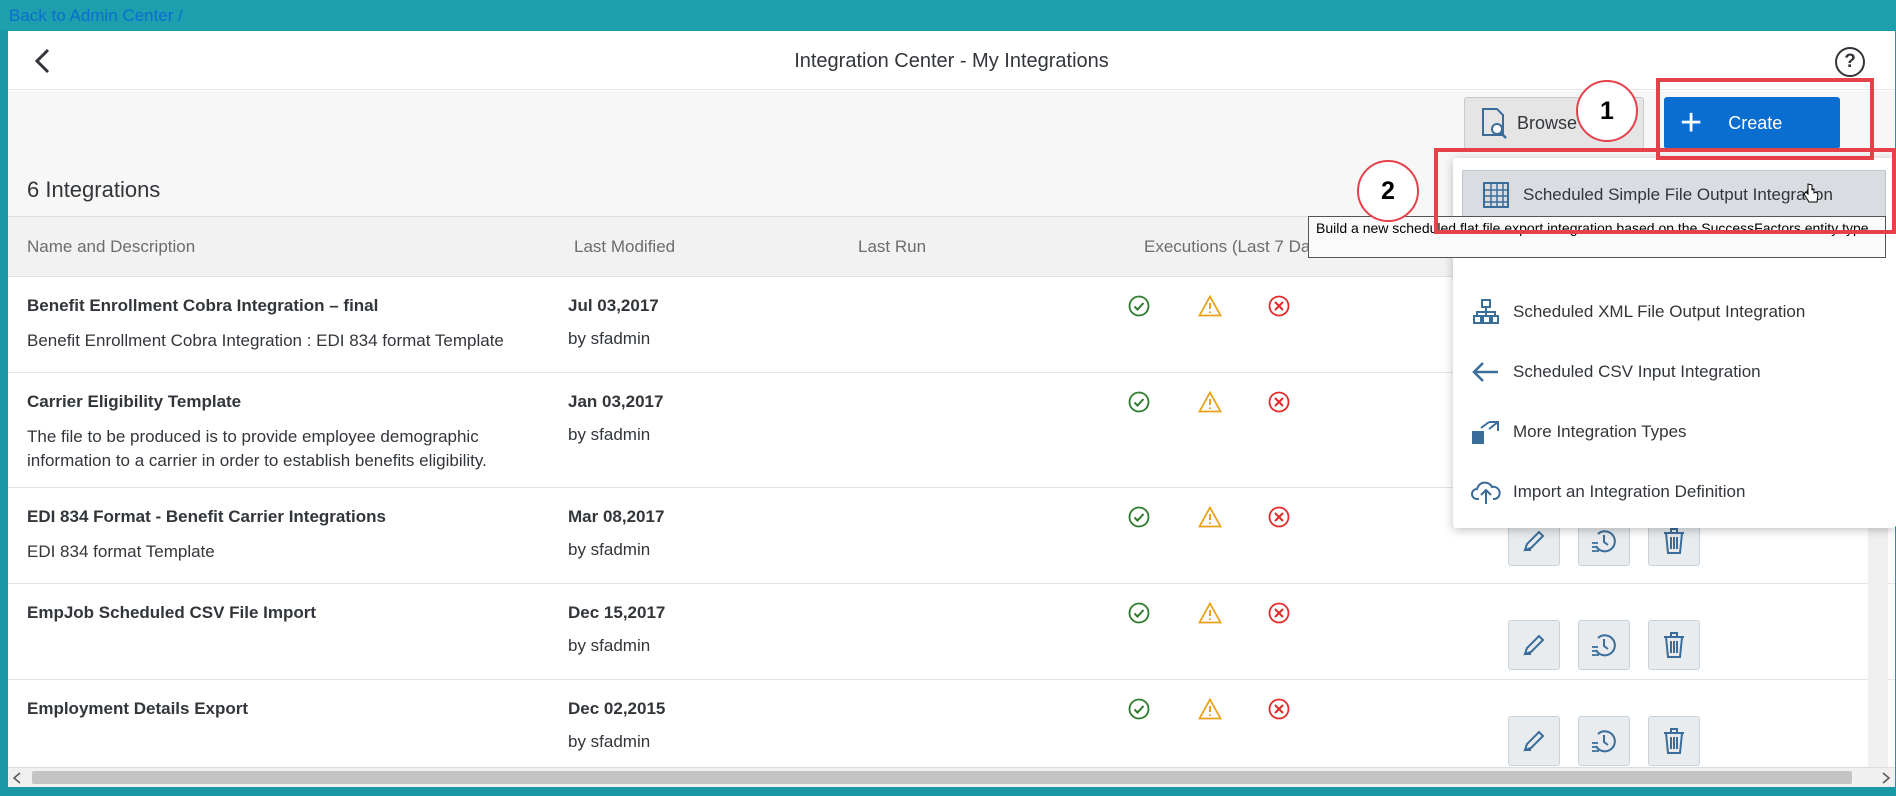 The height and width of the screenshot is (796, 1896). What do you see at coordinates (96, 16) in the screenshot?
I see `back-to-admin-center-link: Back to Admin Center /` at bounding box center [96, 16].